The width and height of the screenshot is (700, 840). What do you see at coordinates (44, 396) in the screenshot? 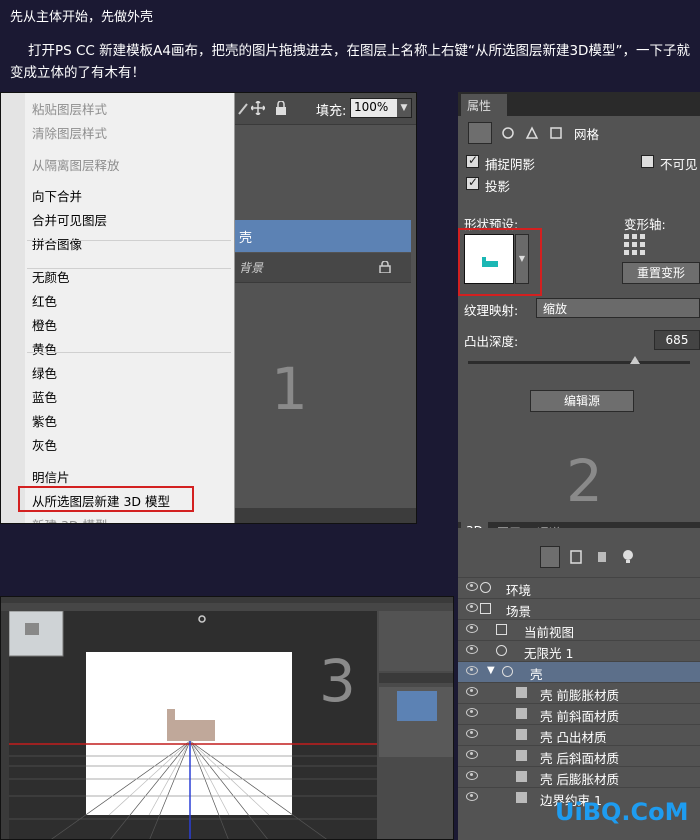
I see `menu-item: 蓝色` at bounding box center [44, 396].